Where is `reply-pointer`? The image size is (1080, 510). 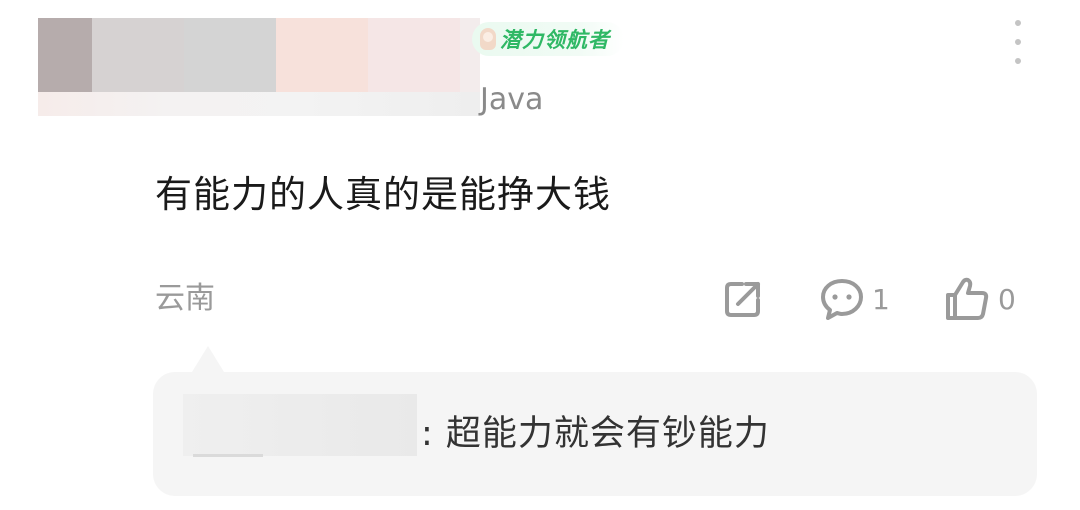 reply-pointer is located at coordinates (208, 359).